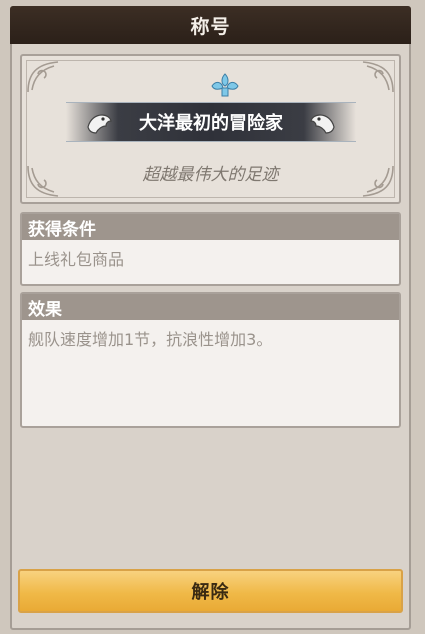  What do you see at coordinates (210, 175) in the screenshot?
I see `title-subtitle: 超越最伟大的足迹` at bounding box center [210, 175].